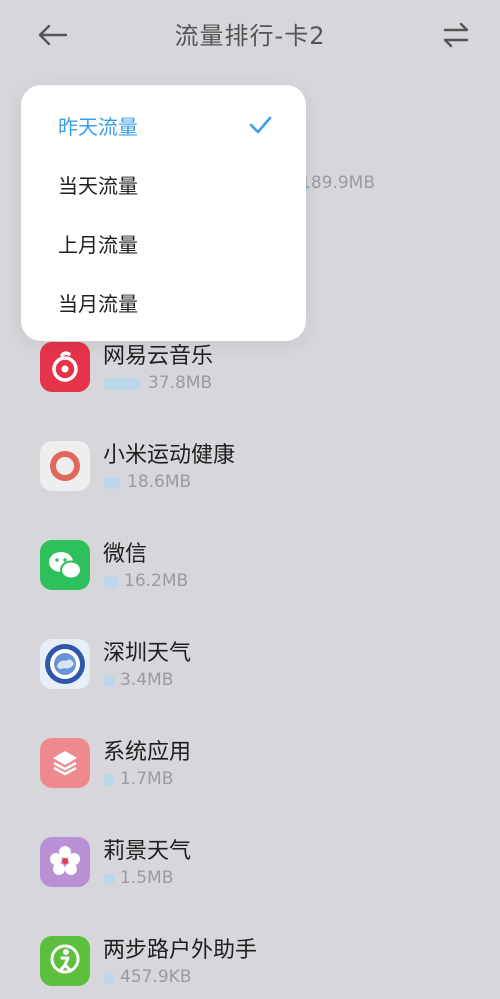 The height and width of the screenshot is (999, 500). I want to click on page-title: 流量排行-卡2, so click(250, 36).